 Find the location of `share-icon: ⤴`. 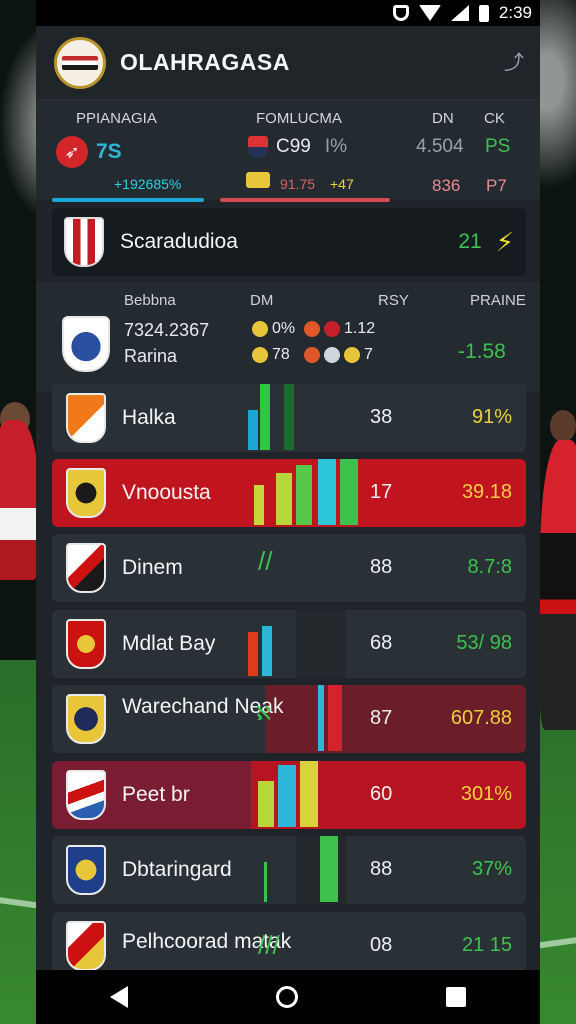

share-icon: ⤴ is located at coordinates (514, 63).